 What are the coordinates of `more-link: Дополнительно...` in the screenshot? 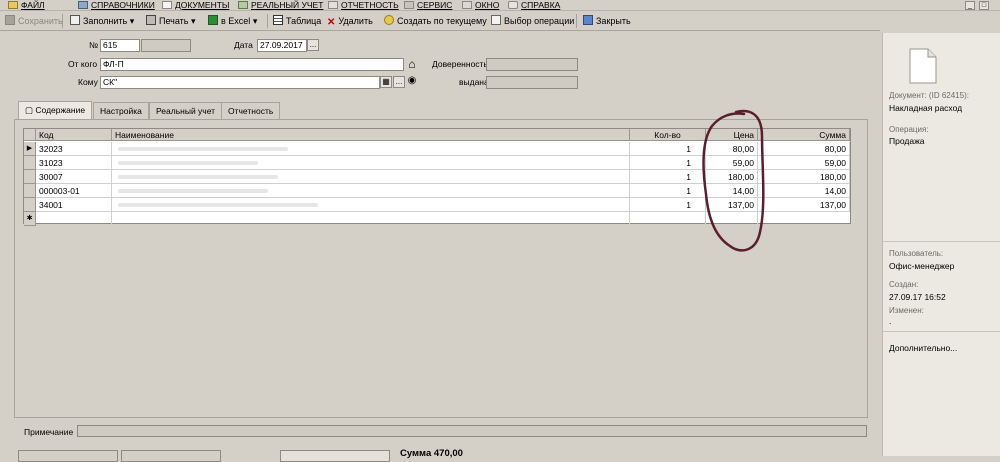 It's located at (923, 348).